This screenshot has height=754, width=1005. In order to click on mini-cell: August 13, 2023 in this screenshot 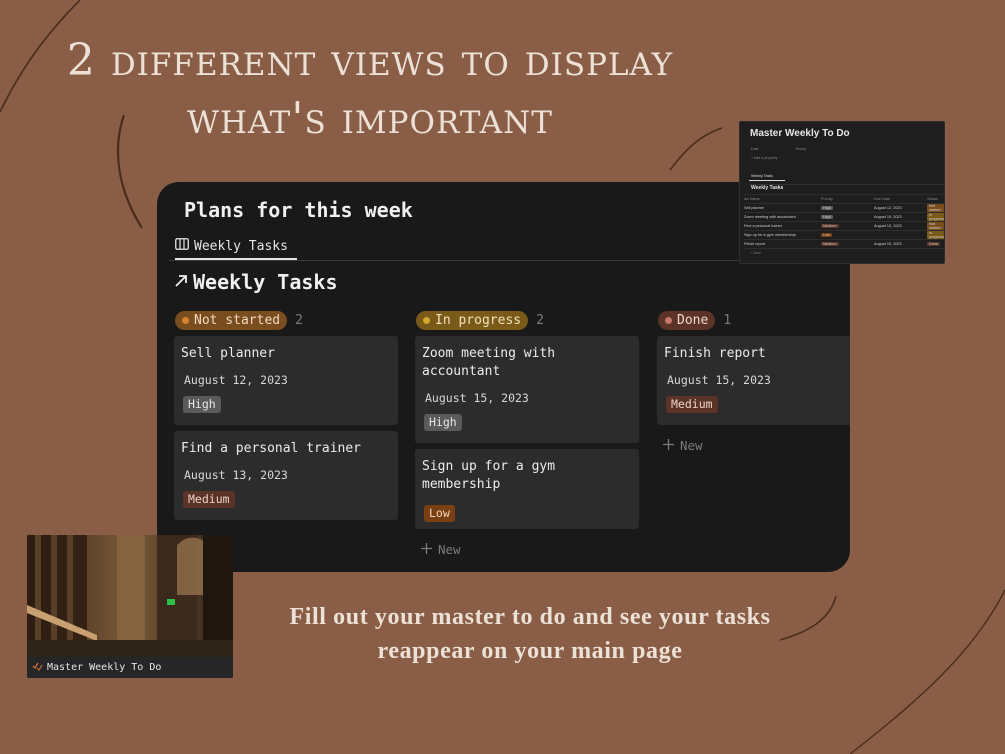, I will do `click(888, 226)`.